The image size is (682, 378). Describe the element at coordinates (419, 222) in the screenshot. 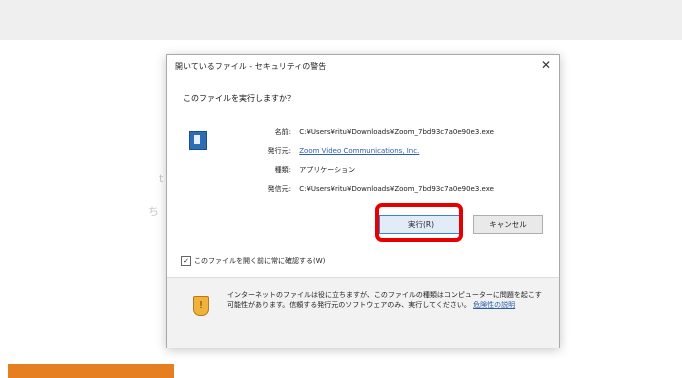

I see `run-button-highlight` at that location.